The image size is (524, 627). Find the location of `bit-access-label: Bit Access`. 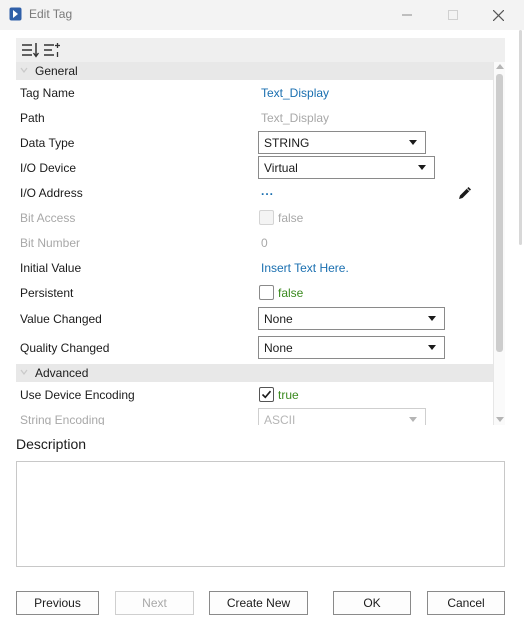

bit-access-label: Bit Access is located at coordinates (48, 218).